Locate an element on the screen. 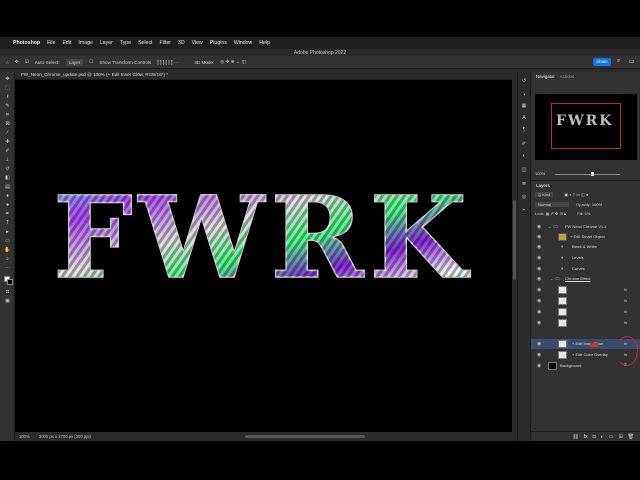 The image size is (640, 480). menu-image: Image is located at coordinates (85, 43).